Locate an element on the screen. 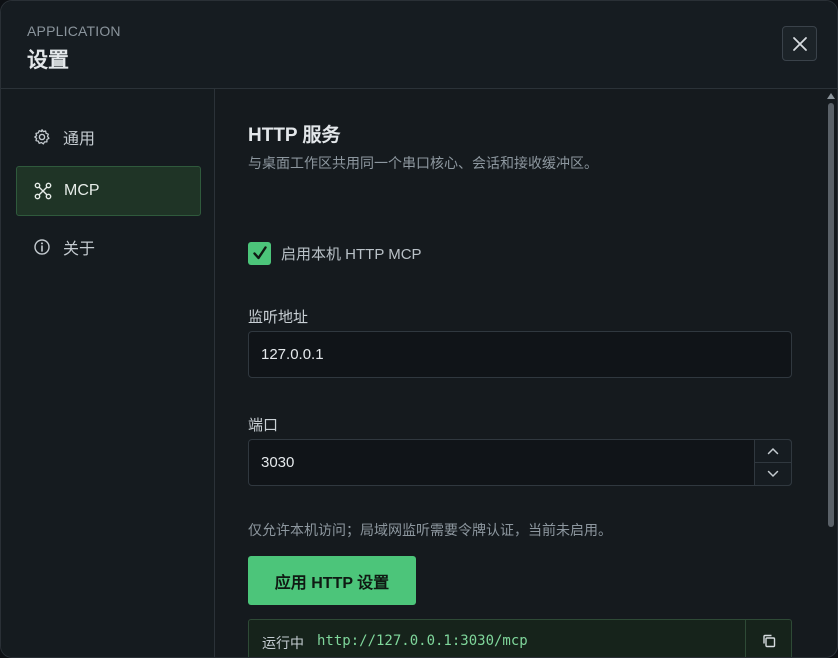  access-hint: 仅允许本机访问；局域网监听需要令牌认证，当前未启用。 is located at coordinates (430, 530).